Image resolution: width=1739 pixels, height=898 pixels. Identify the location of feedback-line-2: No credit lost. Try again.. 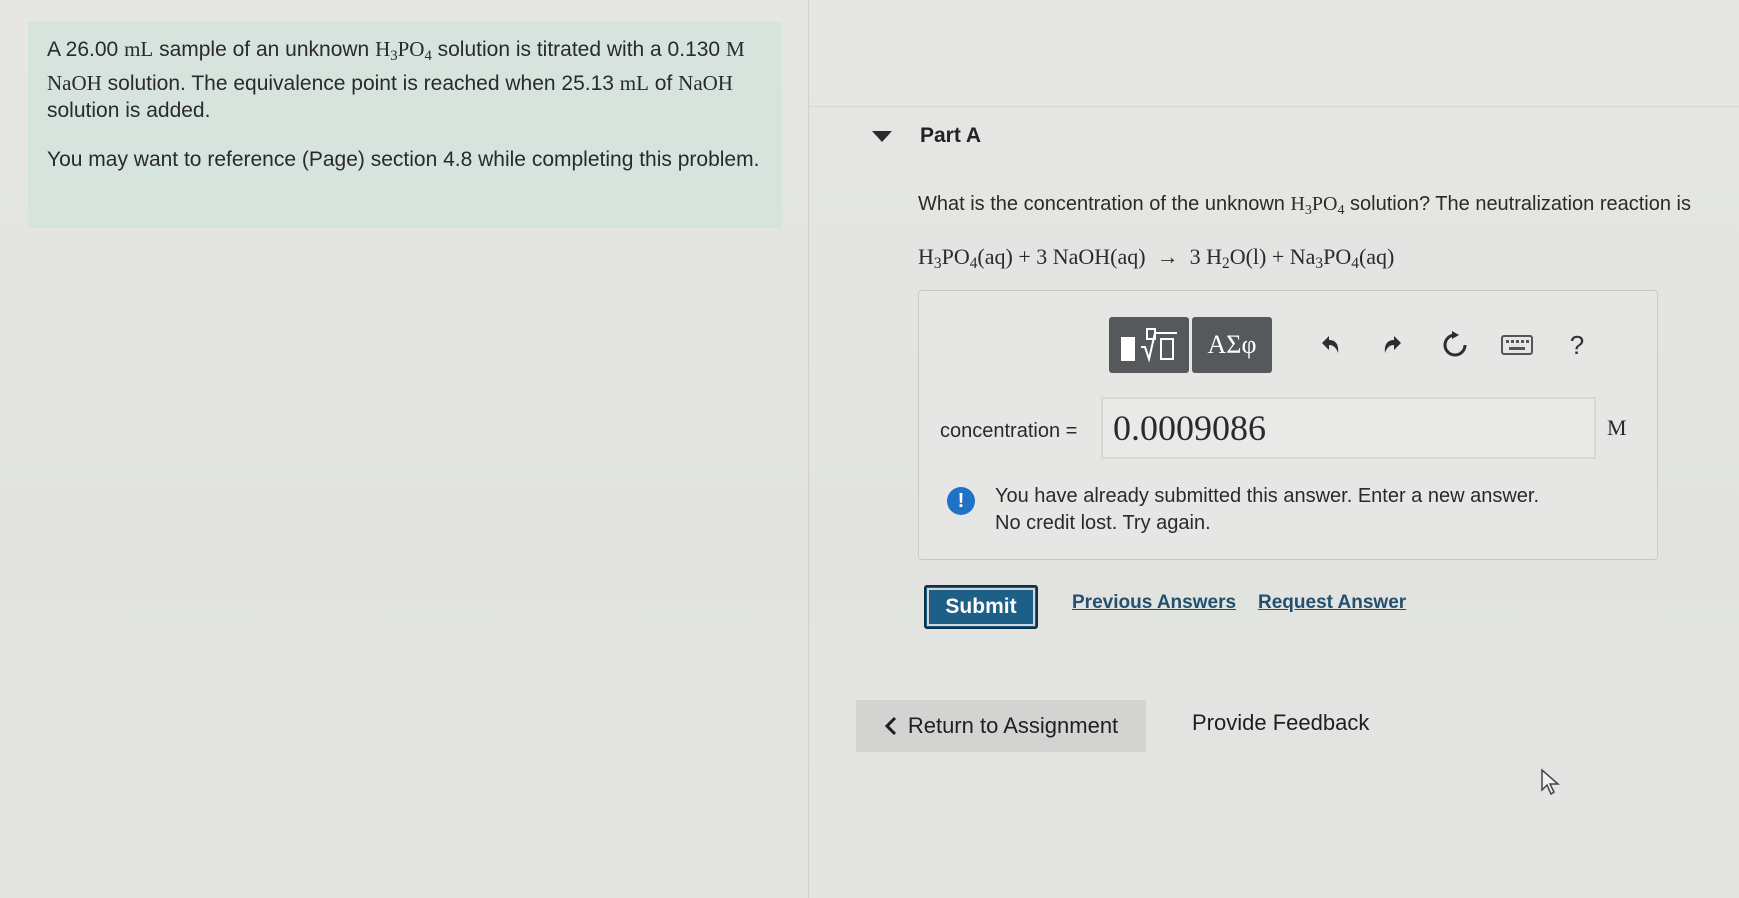
(1103, 523).